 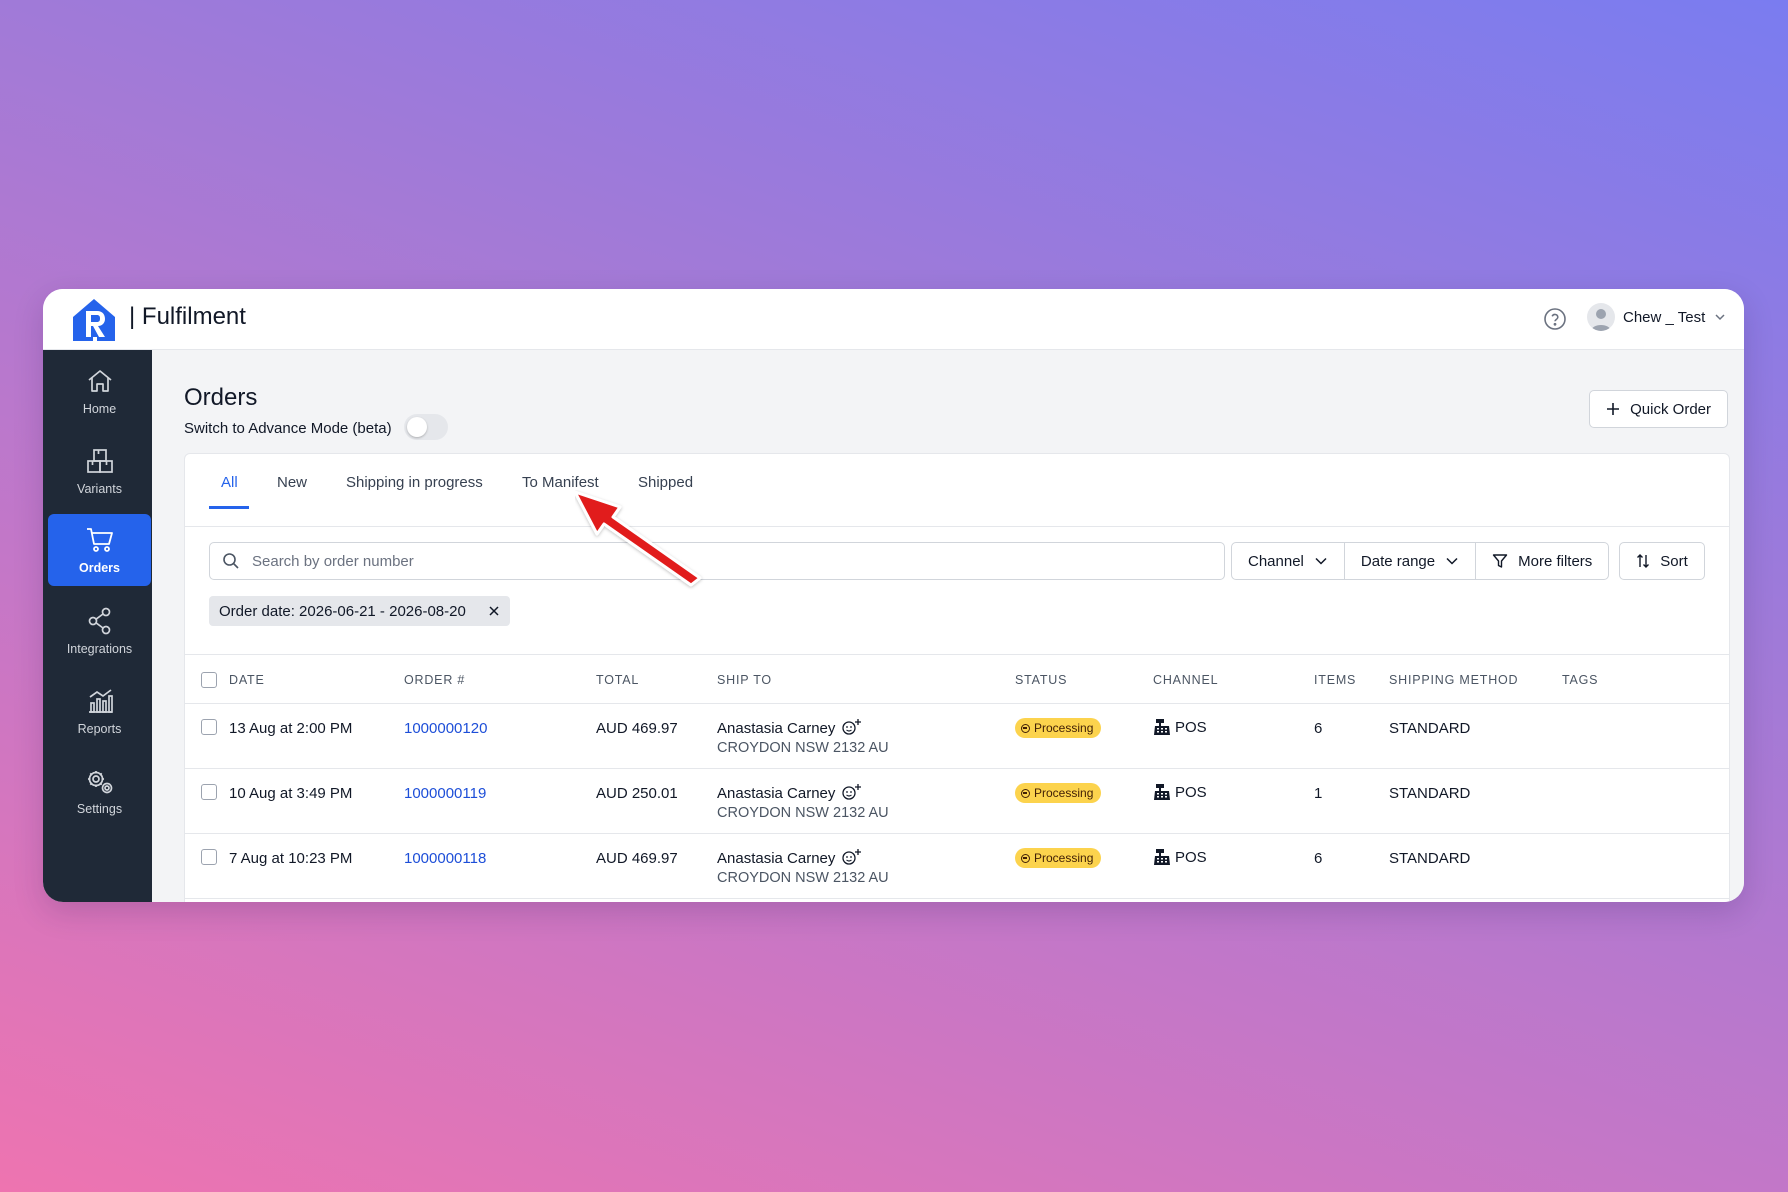 What do you see at coordinates (247, 680) in the screenshot?
I see `column-header-date: DATE` at bounding box center [247, 680].